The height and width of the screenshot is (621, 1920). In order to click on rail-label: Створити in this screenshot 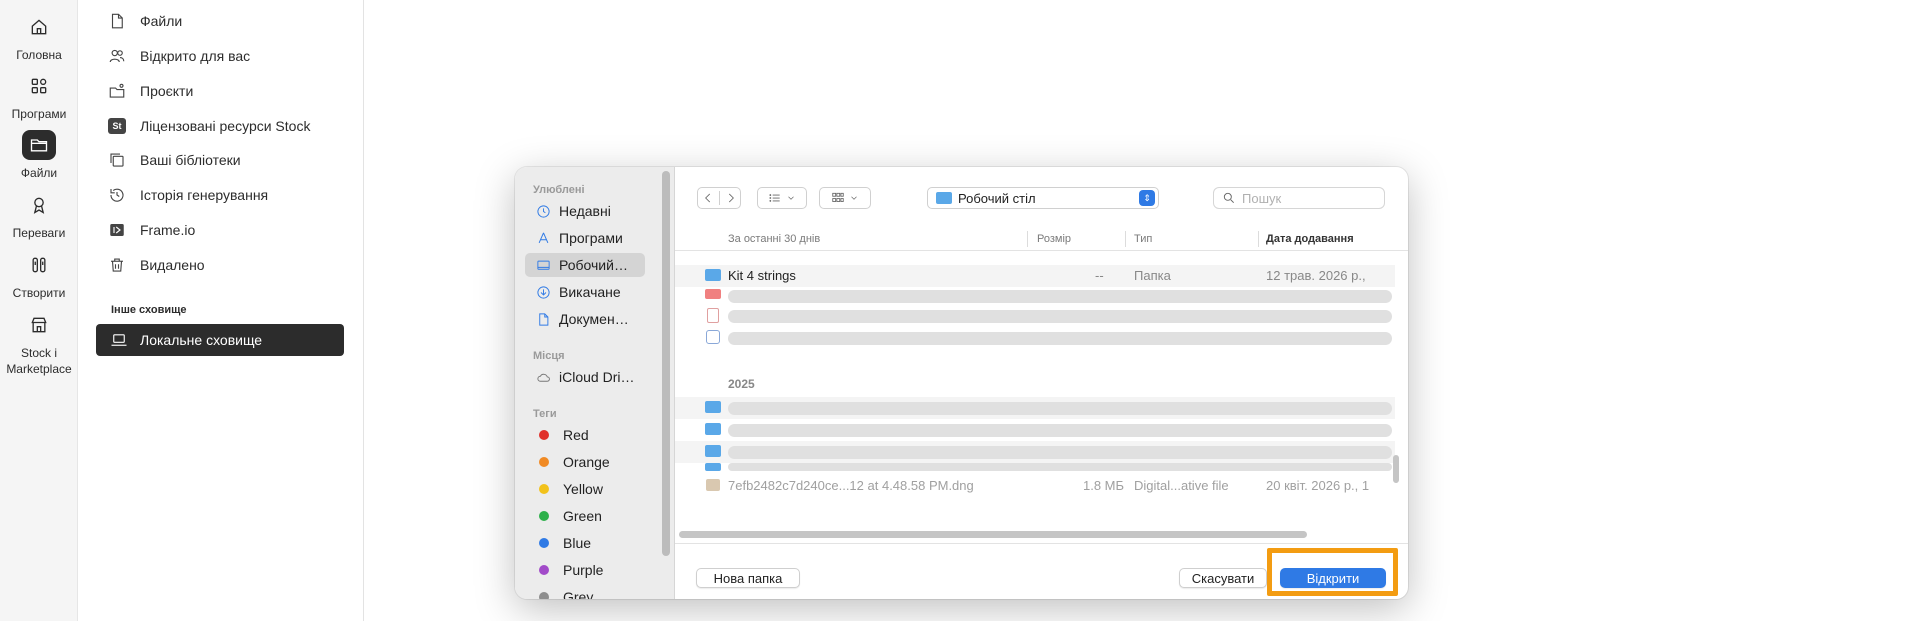, I will do `click(39, 293)`.